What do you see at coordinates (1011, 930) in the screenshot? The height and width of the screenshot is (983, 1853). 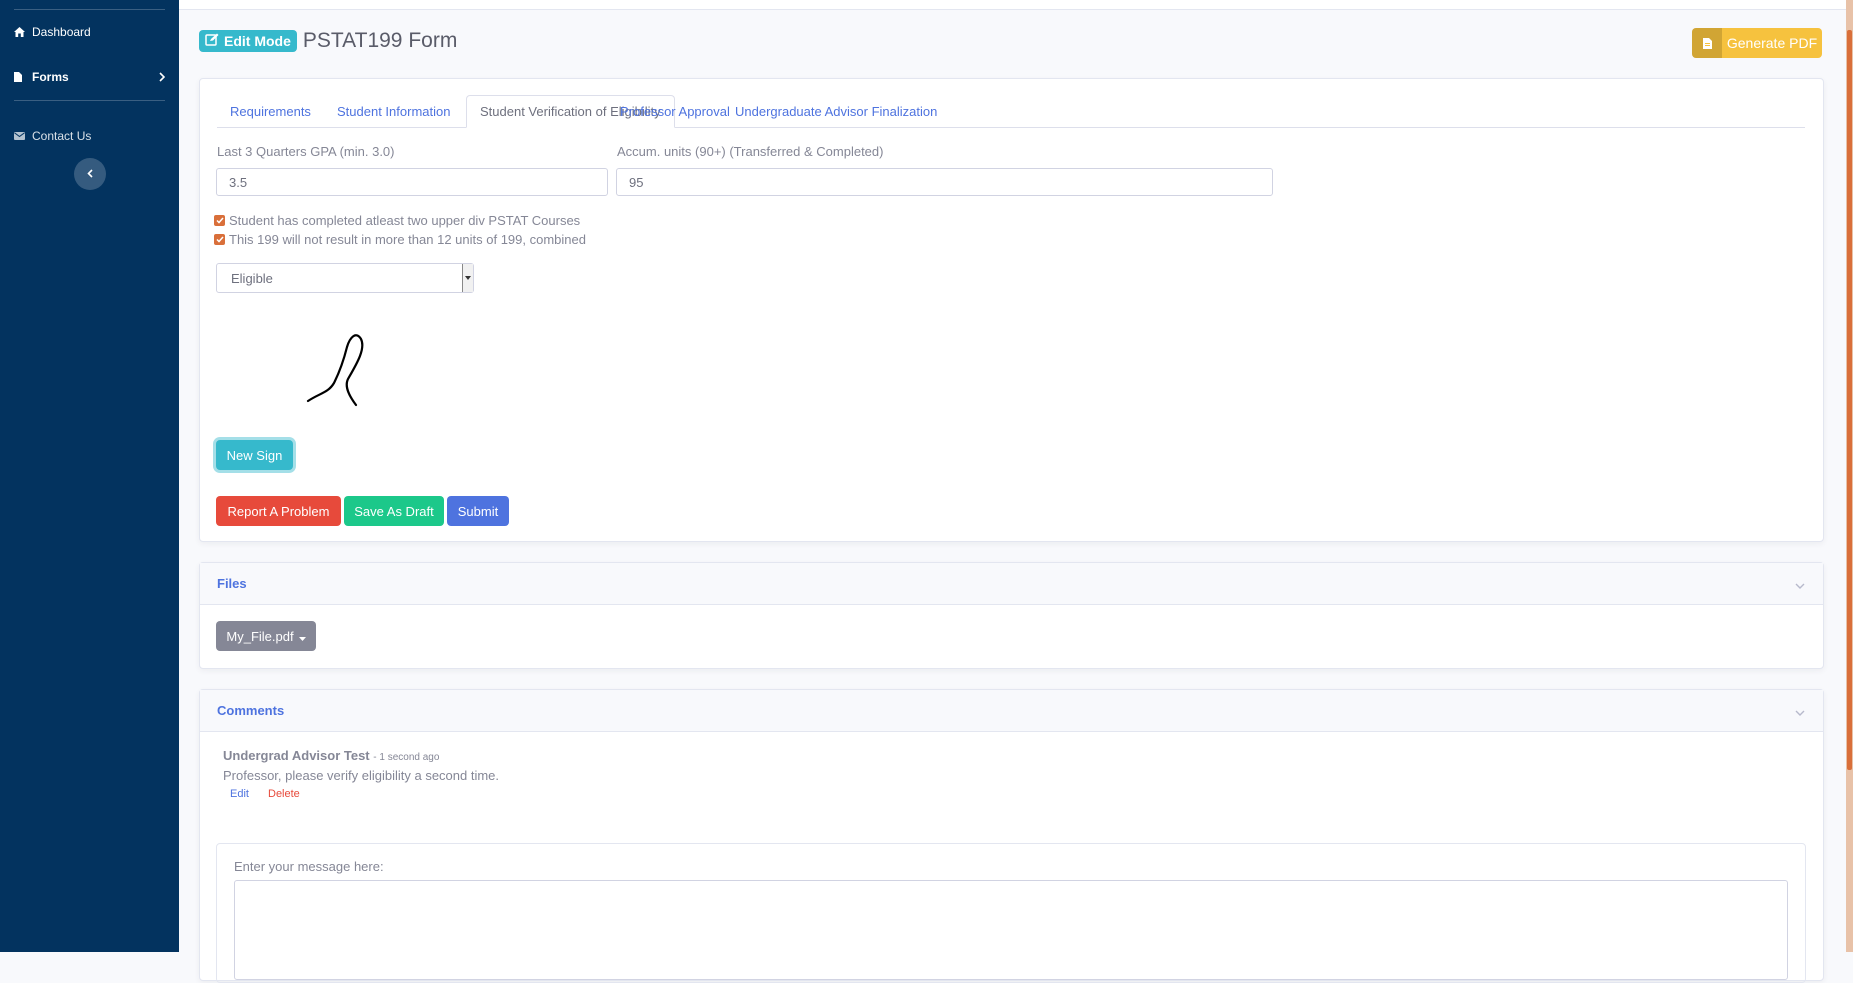 I see `message-textarea` at bounding box center [1011, 930].